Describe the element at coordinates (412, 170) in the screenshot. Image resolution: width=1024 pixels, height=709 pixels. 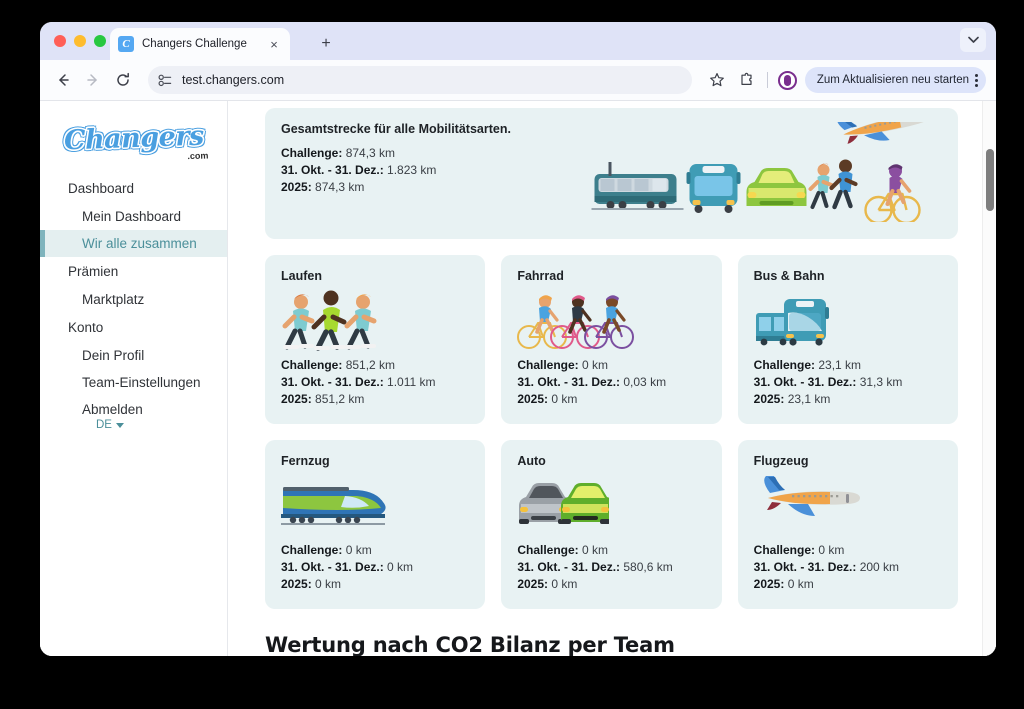
I see `total-period-value: 1.823 km` at that location.